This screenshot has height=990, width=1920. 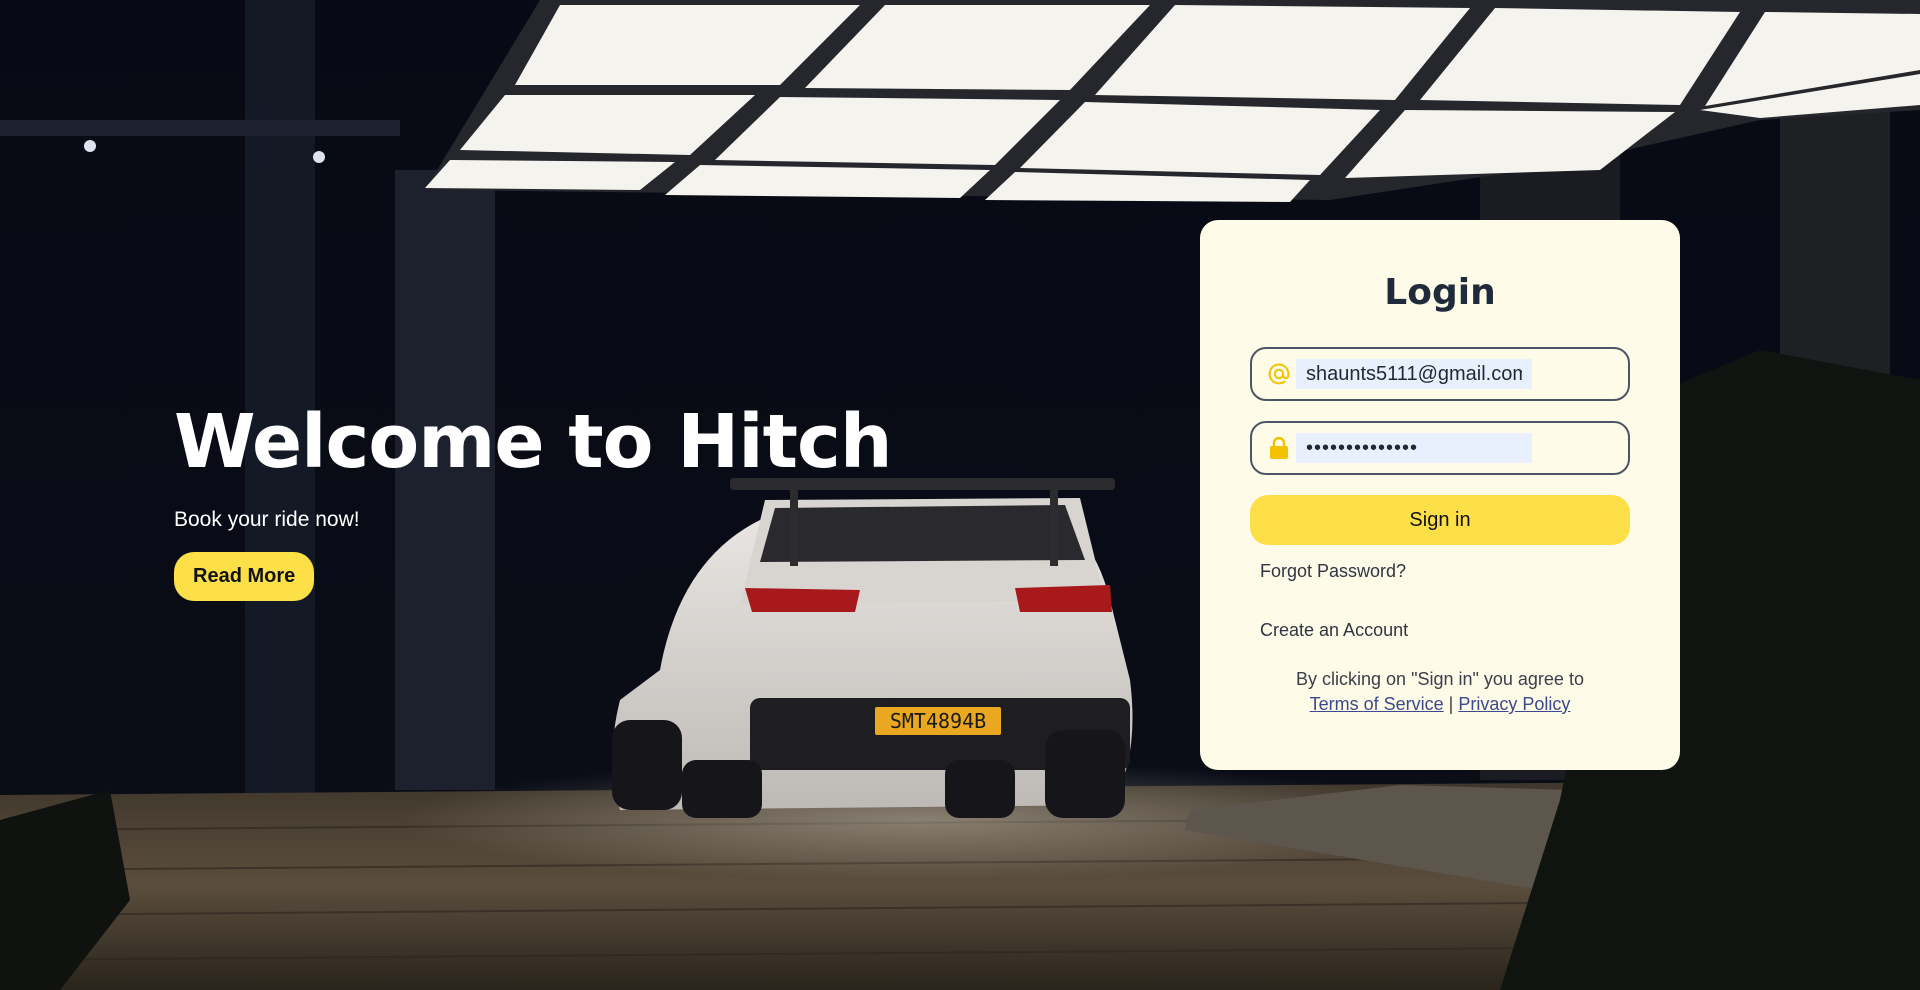 I want to click on create-account-link: Create an Account, so click(x=1445, y=630).